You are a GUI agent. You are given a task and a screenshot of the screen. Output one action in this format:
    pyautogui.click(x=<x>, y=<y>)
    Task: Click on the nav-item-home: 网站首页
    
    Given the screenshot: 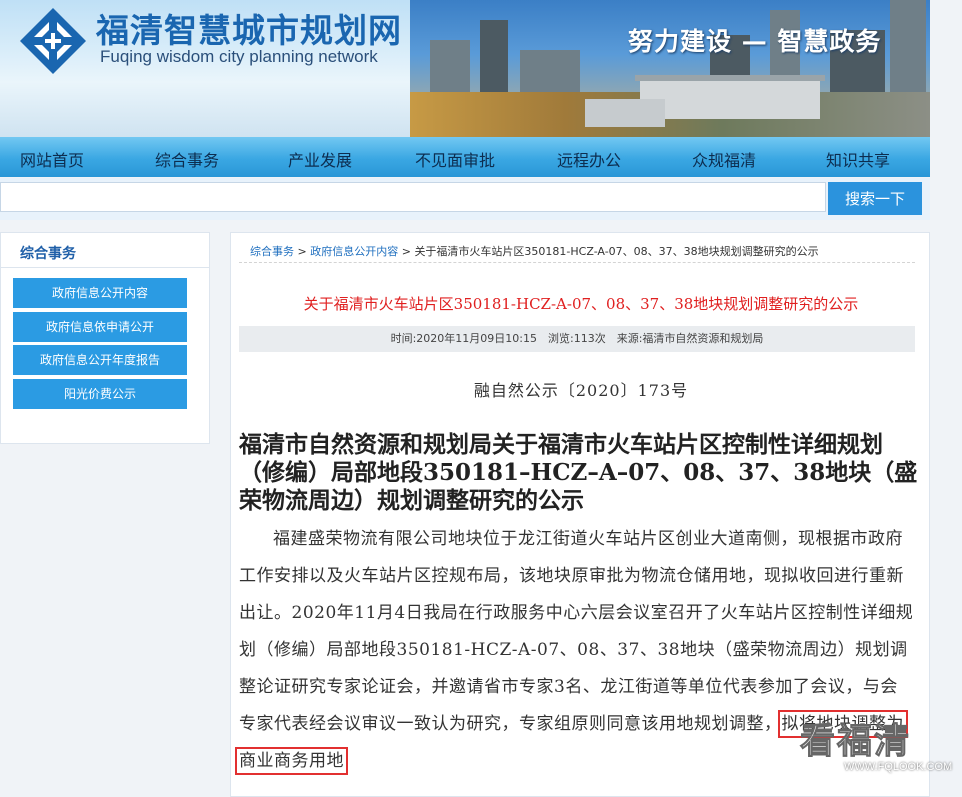 What is the action you would take?
    pyautogui.click(x=52, y=159)
    